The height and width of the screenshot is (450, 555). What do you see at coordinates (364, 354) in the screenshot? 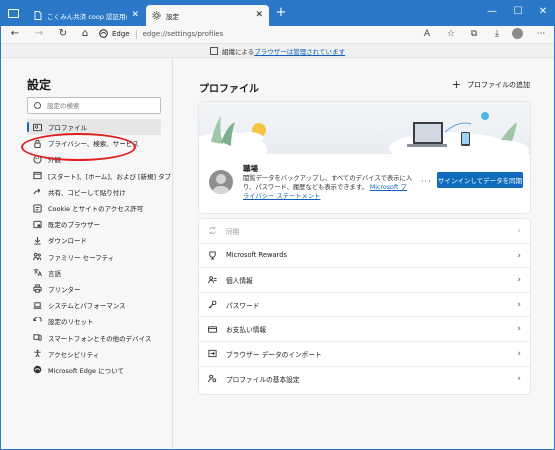
I see `import-data-row: ブラウザー データのインポート ›` at bounding box center [364, 354].